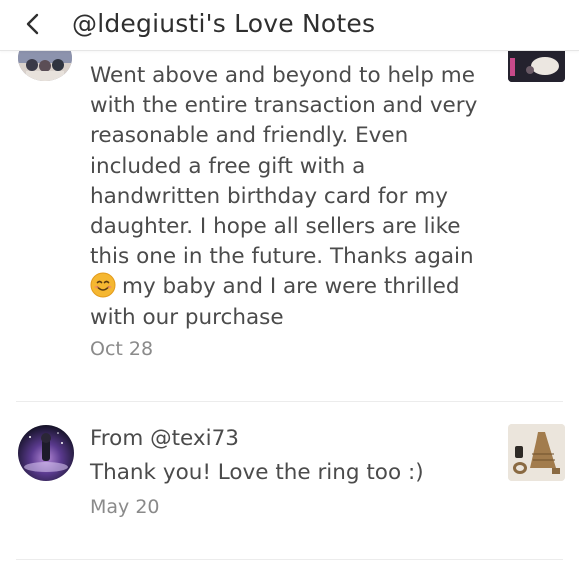  I want to click on back-button, so click(33, 24).